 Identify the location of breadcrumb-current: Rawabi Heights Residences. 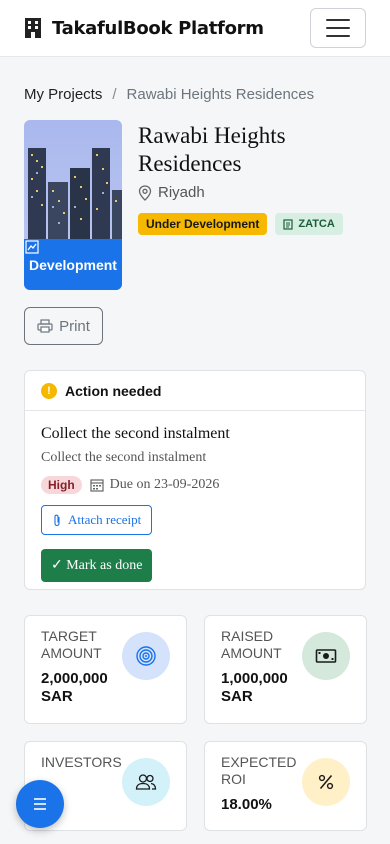
(220, 94).